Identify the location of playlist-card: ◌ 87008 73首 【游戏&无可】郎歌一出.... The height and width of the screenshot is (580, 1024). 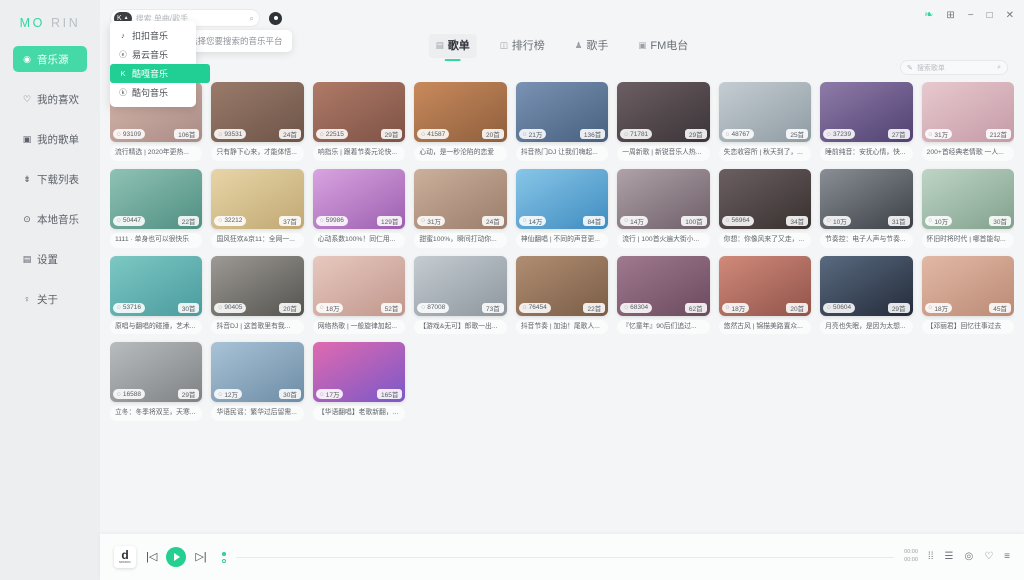
(460, 295).